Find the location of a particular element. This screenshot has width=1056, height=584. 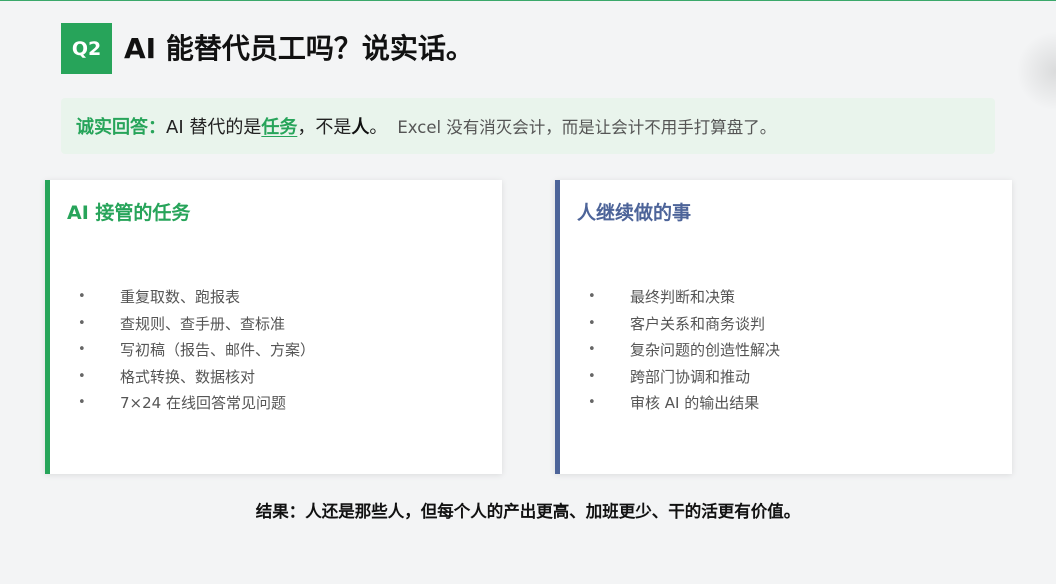

page-title: AI 能替代员工吗？说实话。 is located at coordinates (299, 48).